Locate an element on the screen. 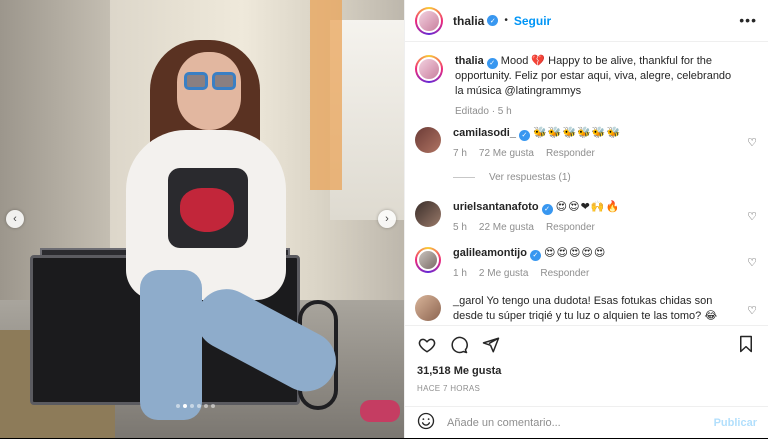 The width and height of the screenshot is (768, 439). prev-slide-button: ‹ is located at coordinates (15, 219).